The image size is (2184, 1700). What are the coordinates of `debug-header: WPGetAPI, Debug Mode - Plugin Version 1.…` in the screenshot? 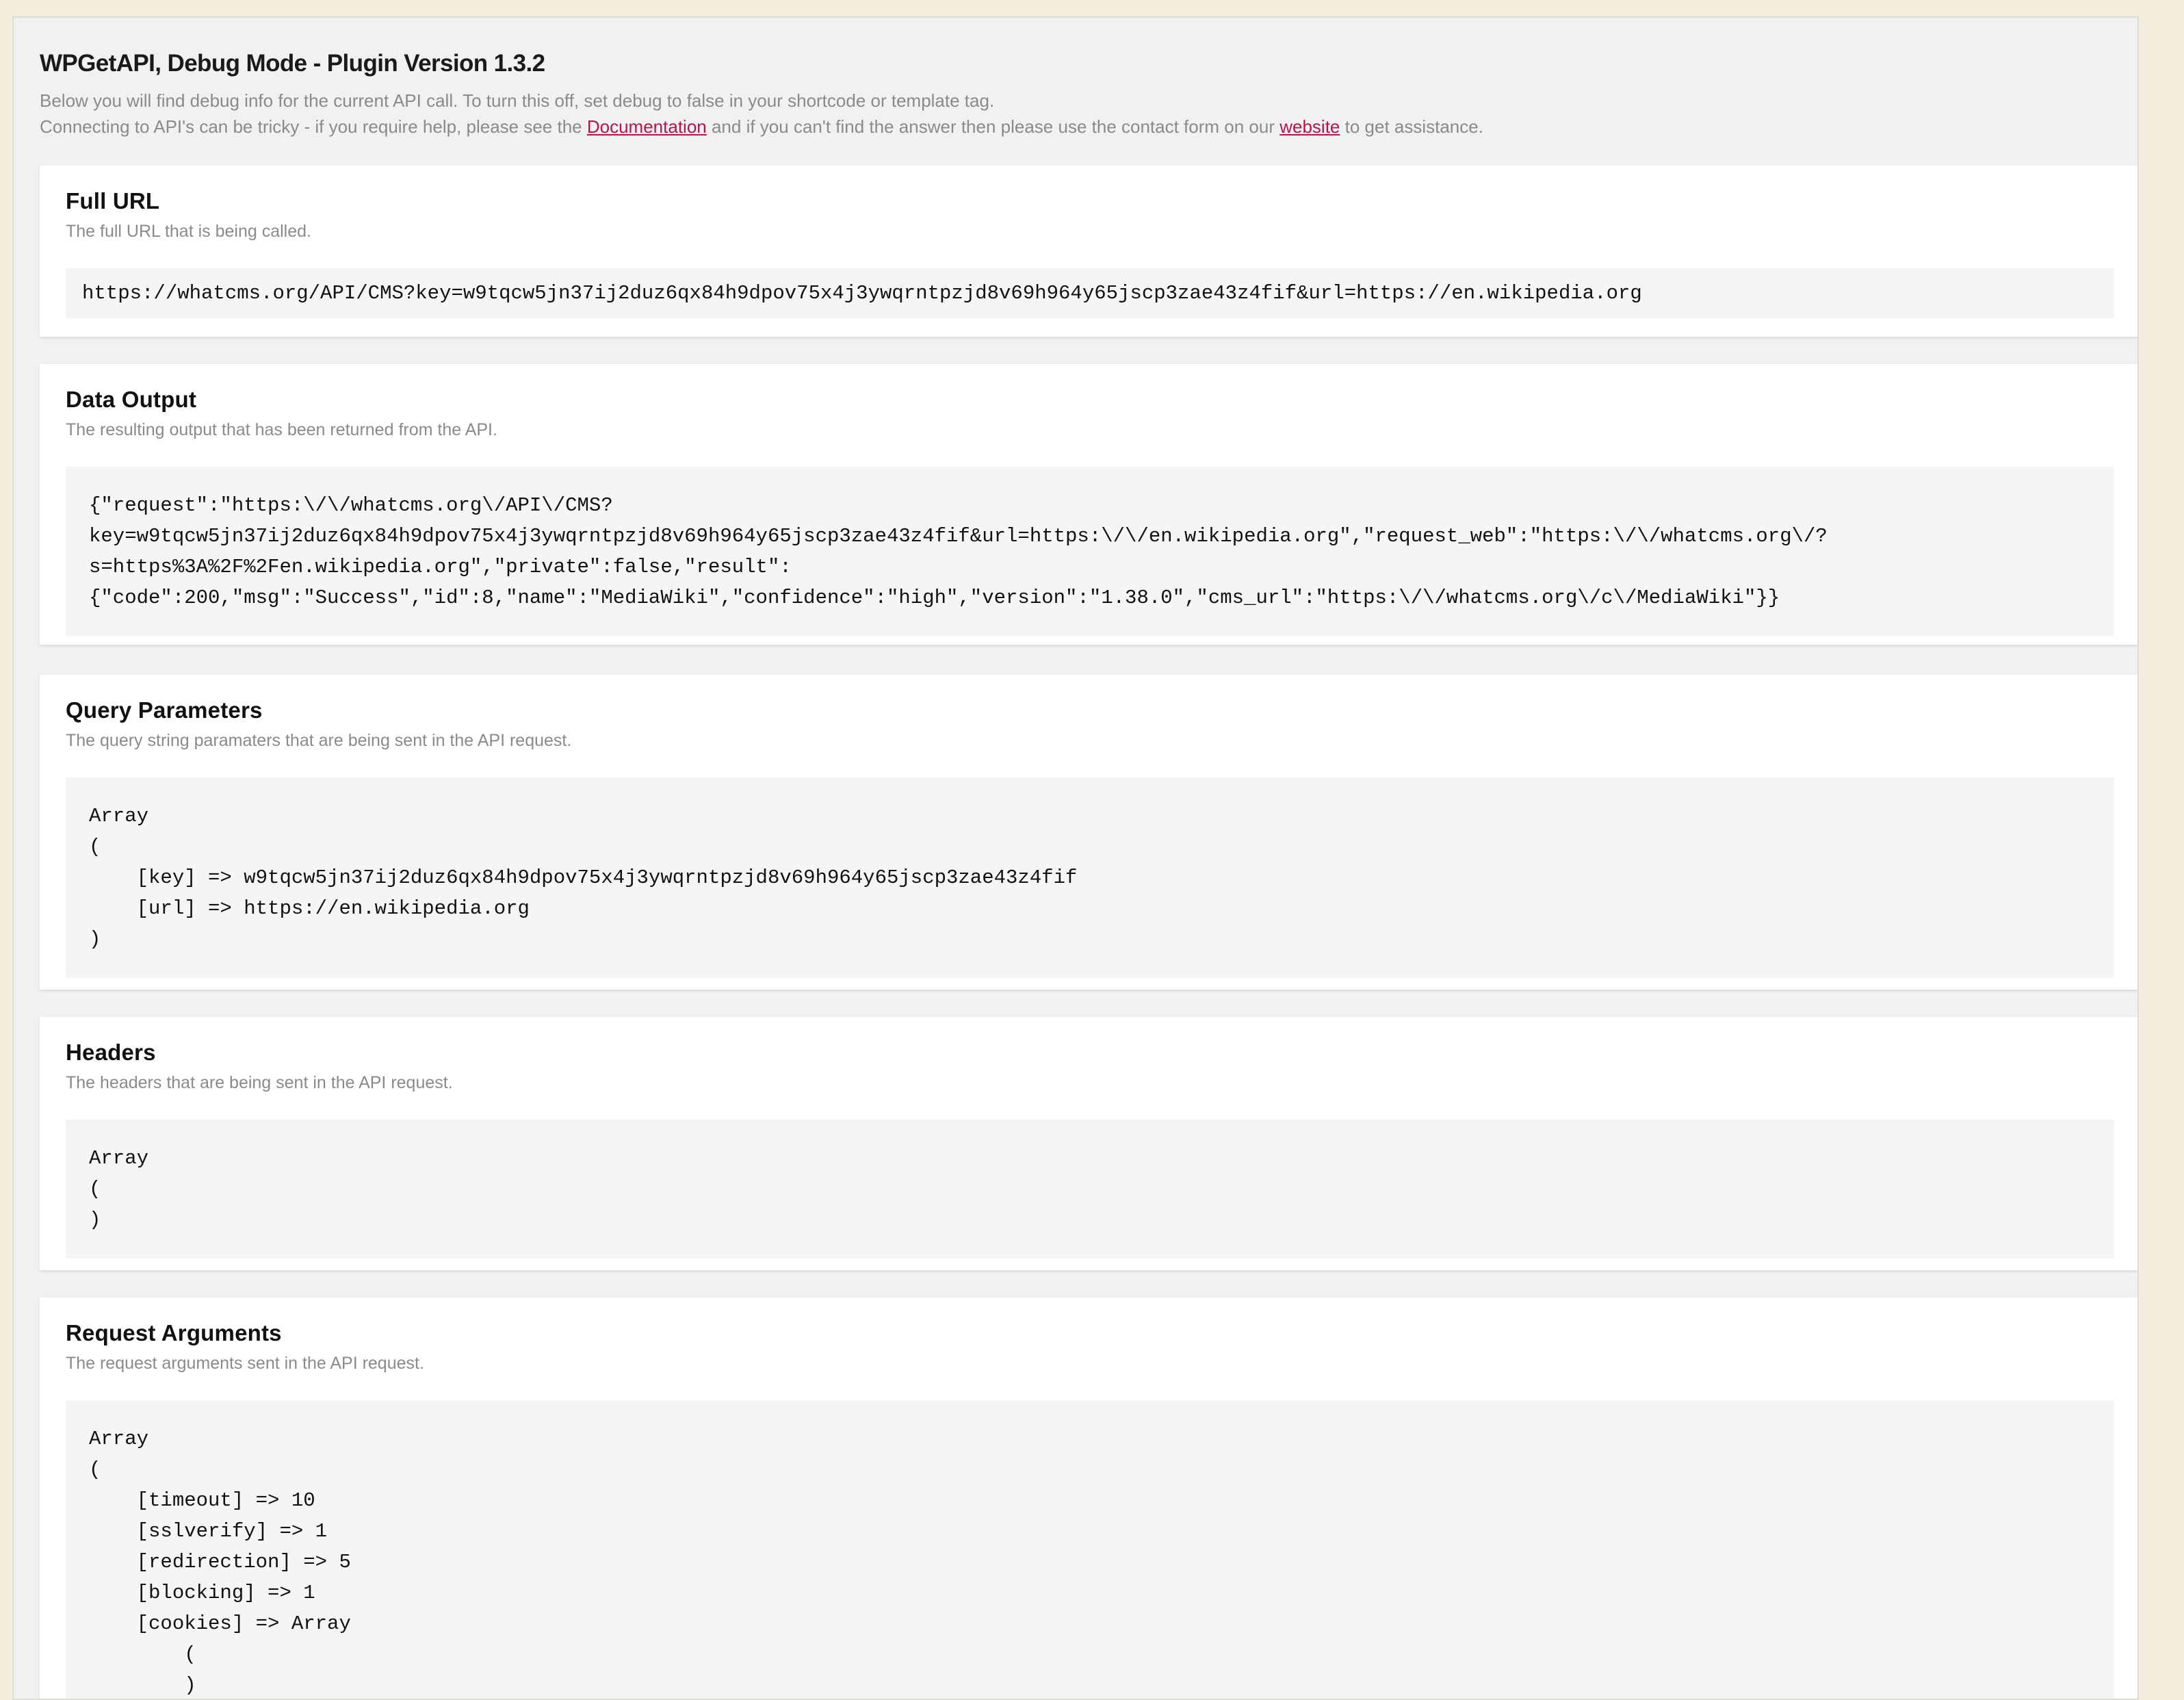 It's located at (1075, 79).